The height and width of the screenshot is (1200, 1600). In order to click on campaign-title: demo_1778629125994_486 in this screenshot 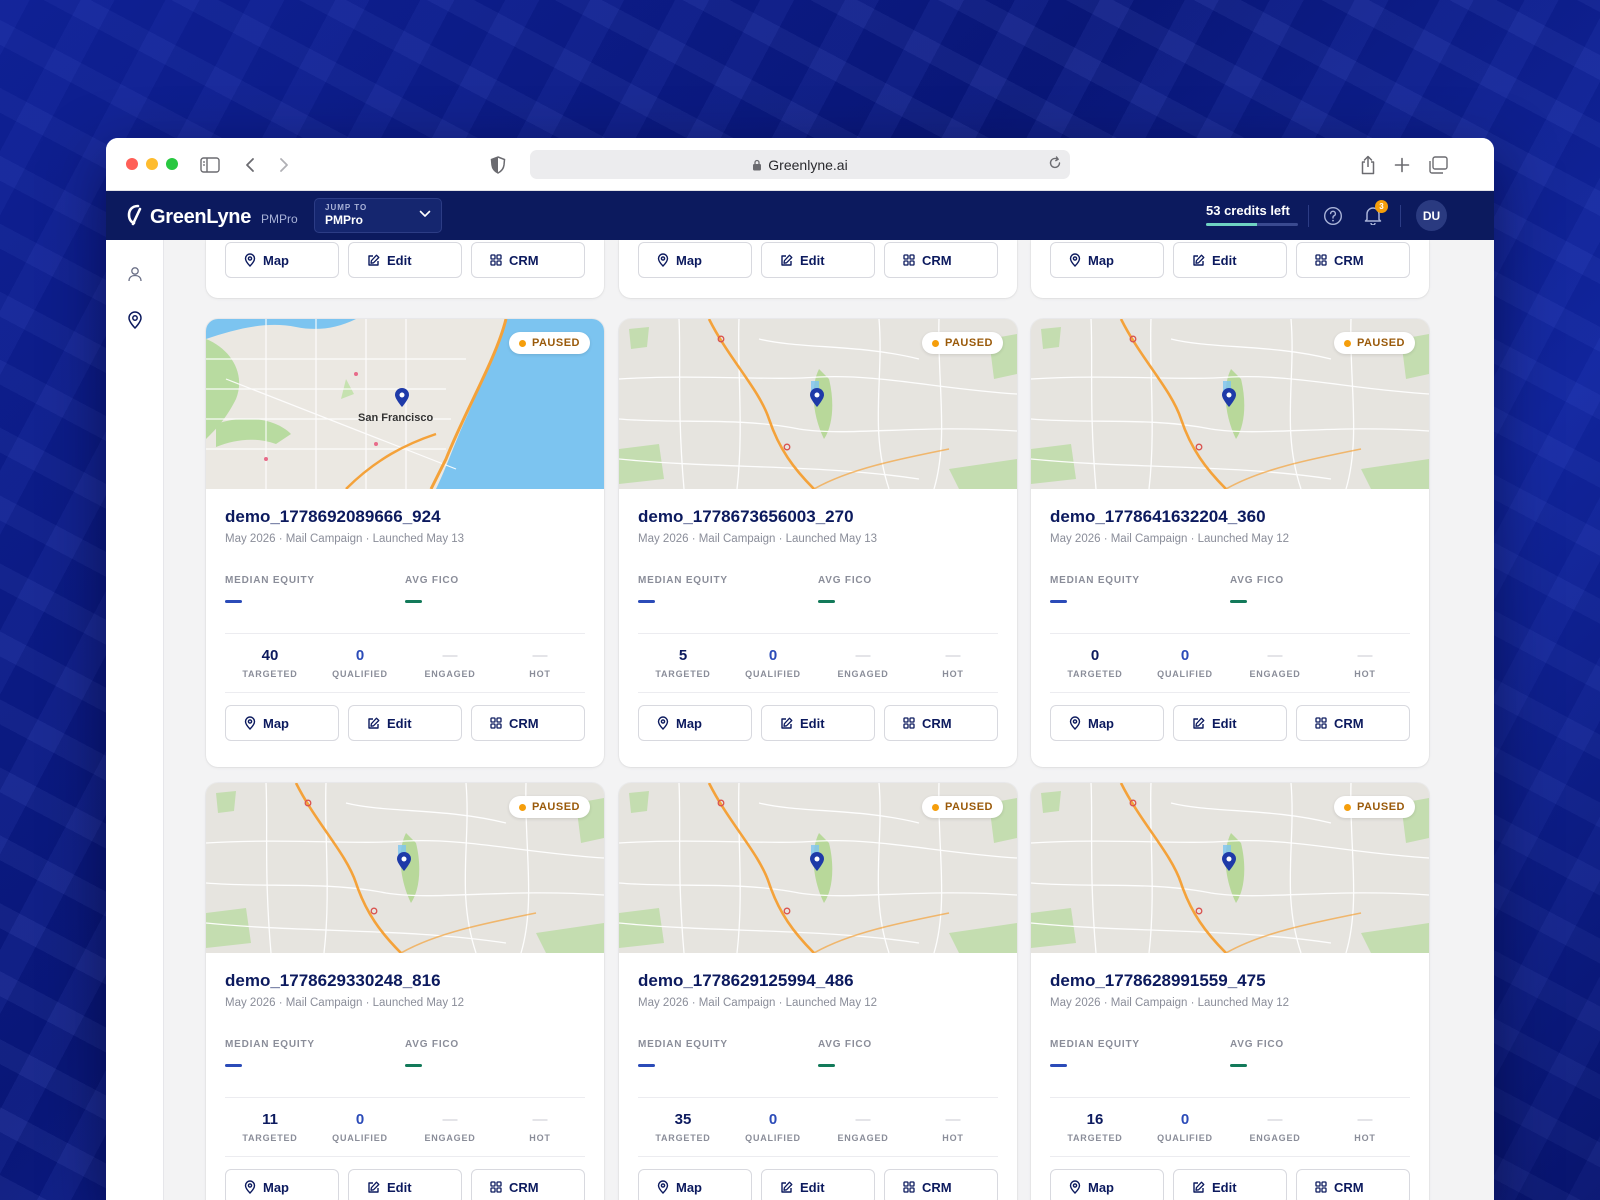, I will do `click(818, 981)`.